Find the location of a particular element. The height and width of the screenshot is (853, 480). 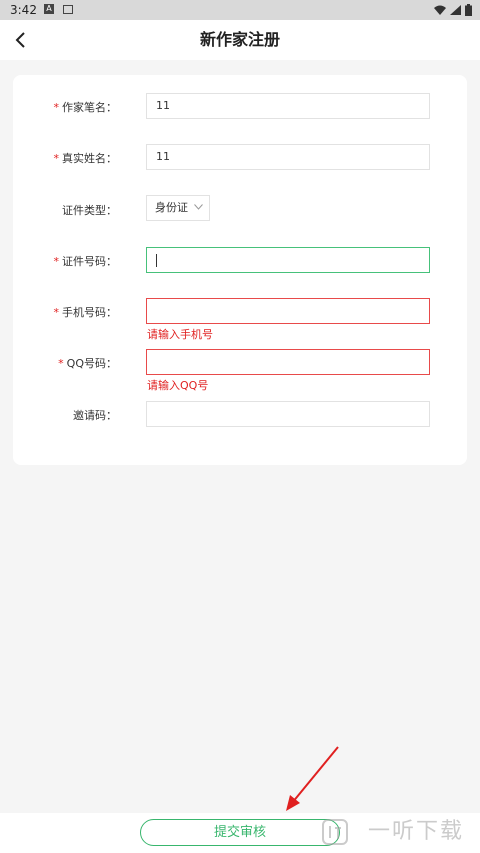

watermark: 一听下载 is located at coordinates (400, 832).